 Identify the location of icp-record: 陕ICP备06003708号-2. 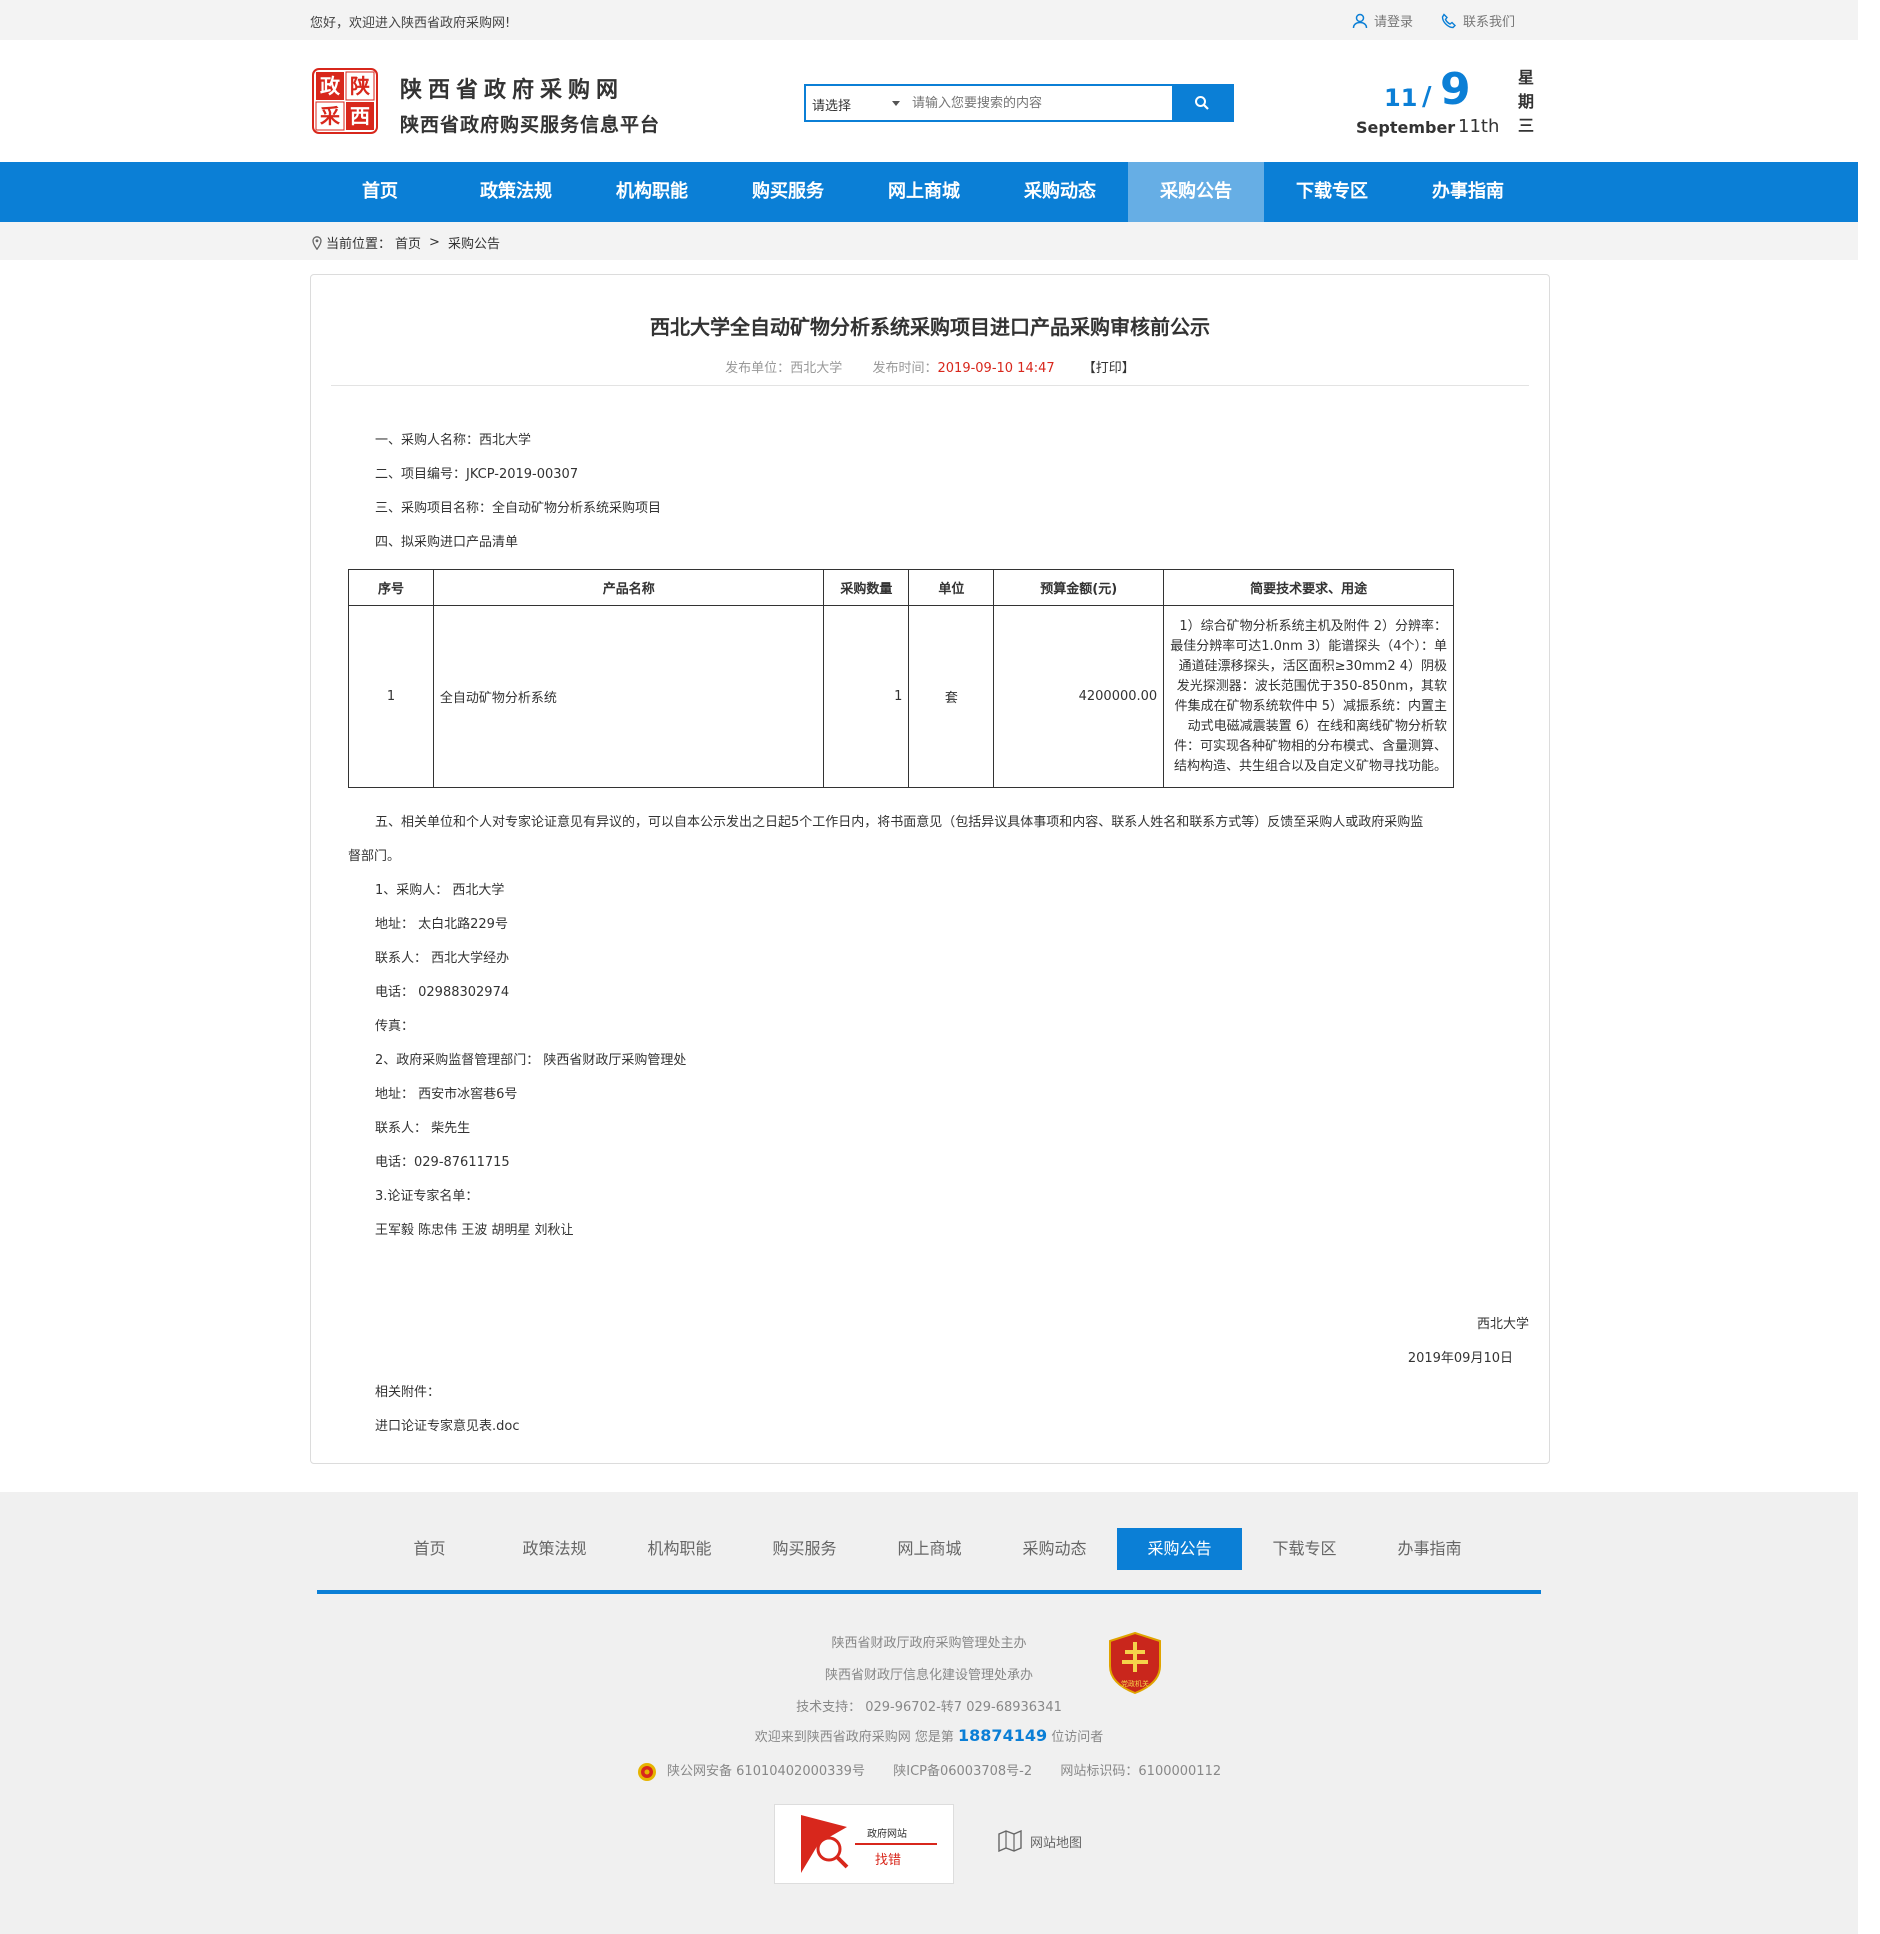
(962, 1771).